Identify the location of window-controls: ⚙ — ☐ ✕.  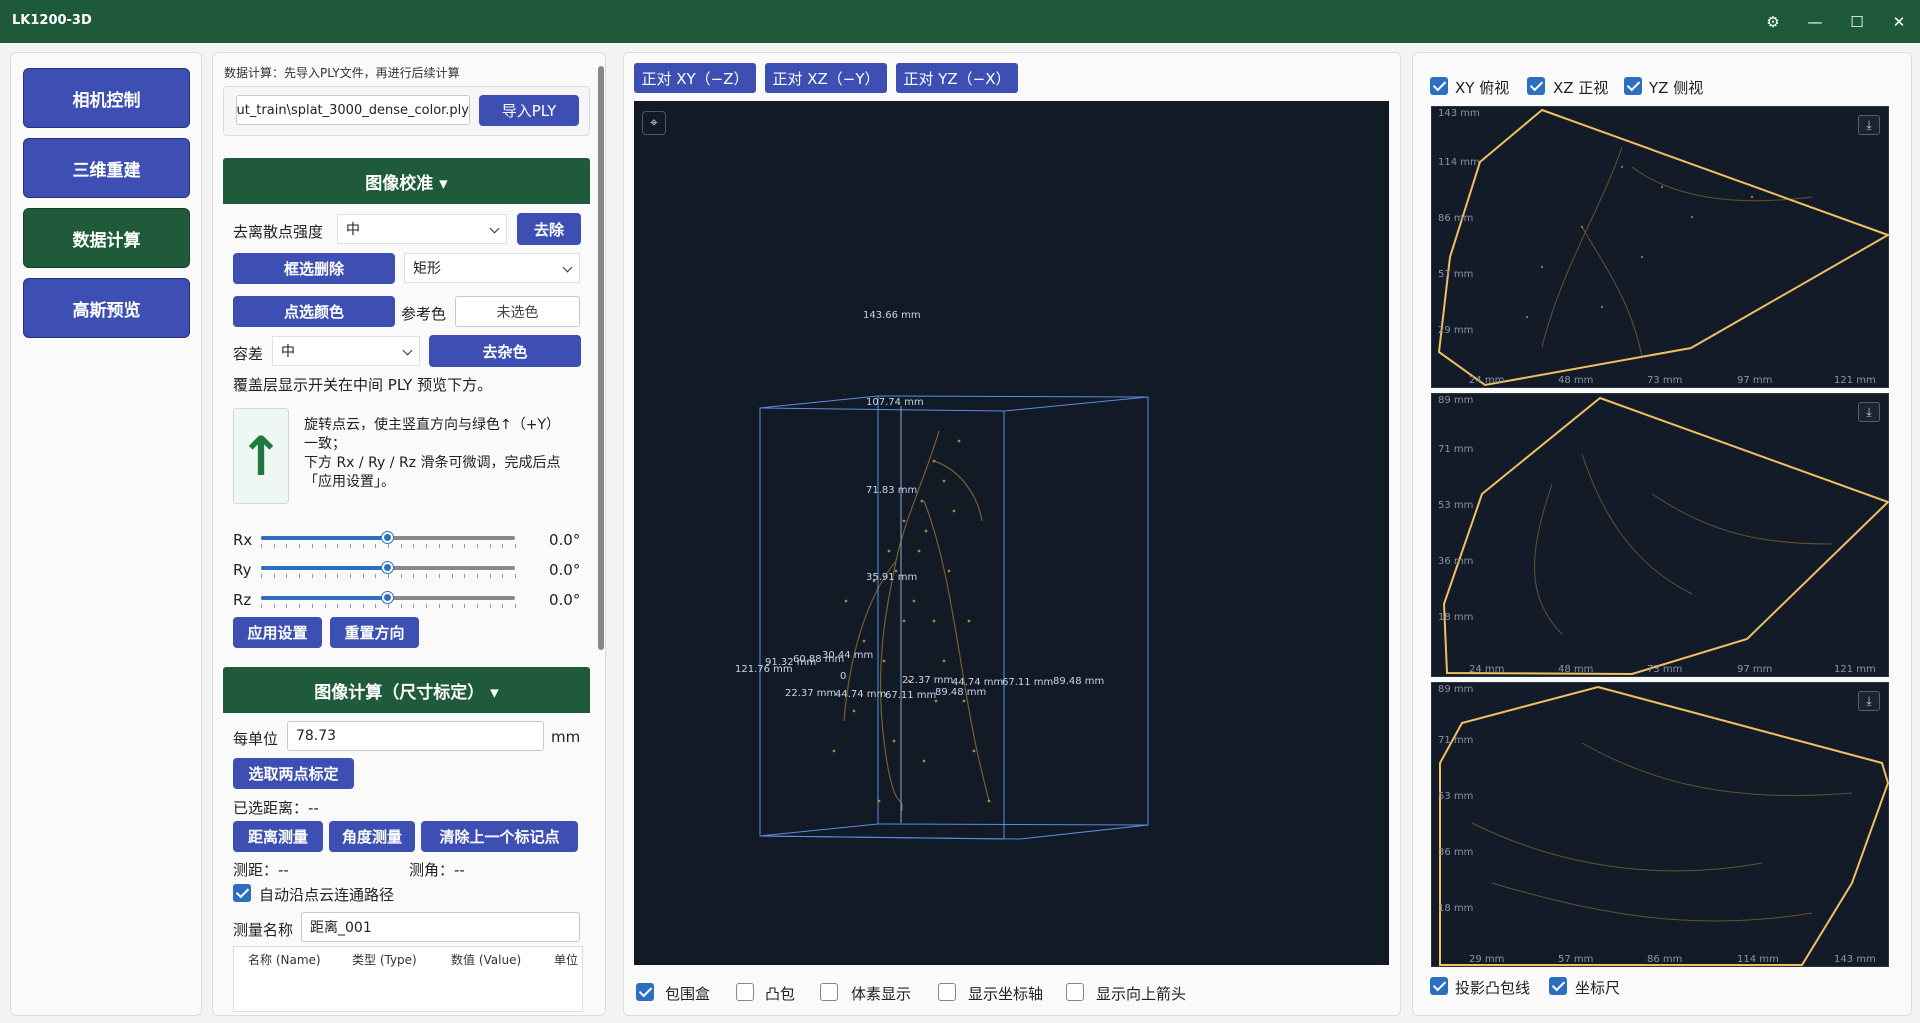
(1836, 21).